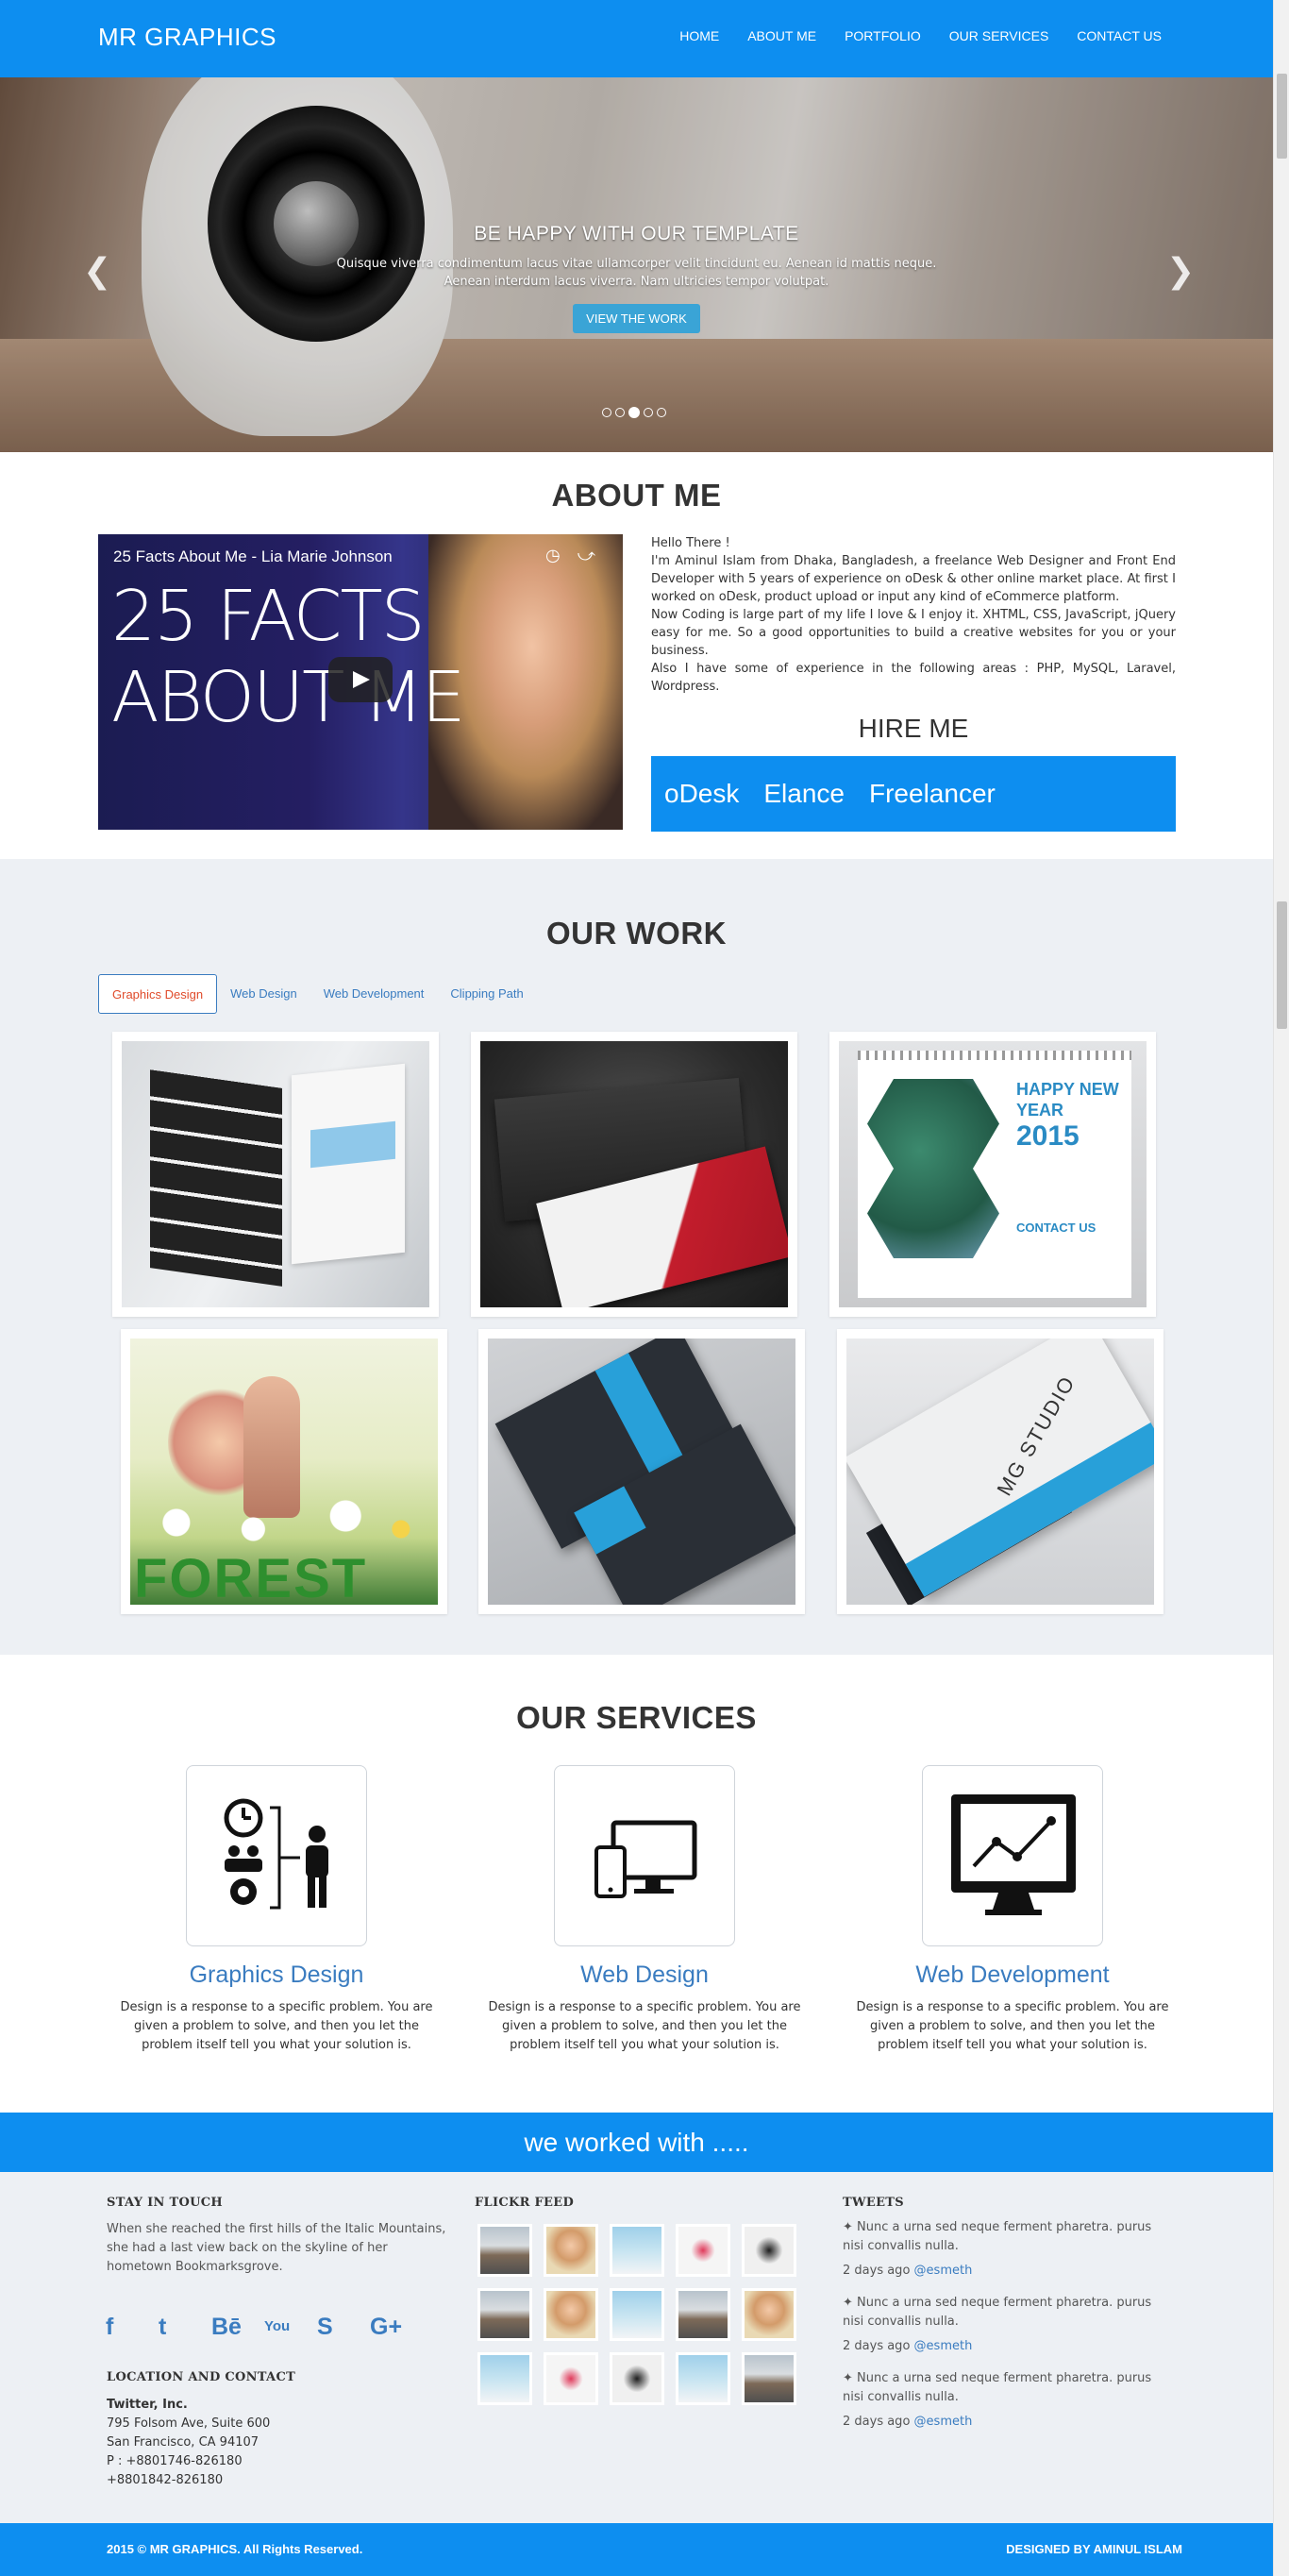 The image size is (1289, 2576). Describe the element at coordinates (343, 2331) in the screenshot. I see `skype-icon: S` at that location.